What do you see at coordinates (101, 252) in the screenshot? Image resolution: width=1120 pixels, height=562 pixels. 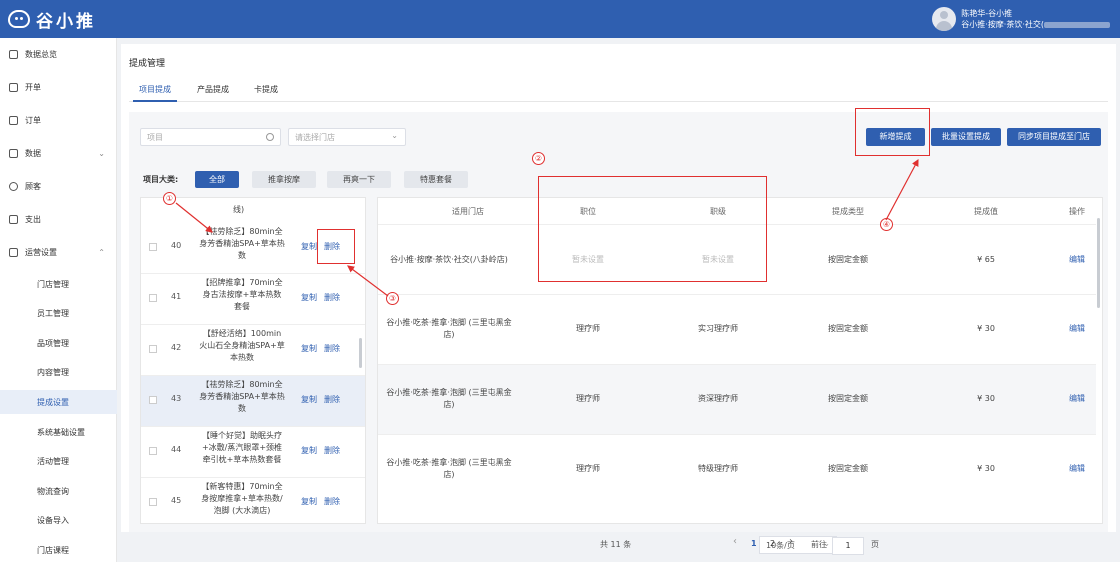 I see `chevron-up-icon: ⌃` at bounding box center [101, 252].